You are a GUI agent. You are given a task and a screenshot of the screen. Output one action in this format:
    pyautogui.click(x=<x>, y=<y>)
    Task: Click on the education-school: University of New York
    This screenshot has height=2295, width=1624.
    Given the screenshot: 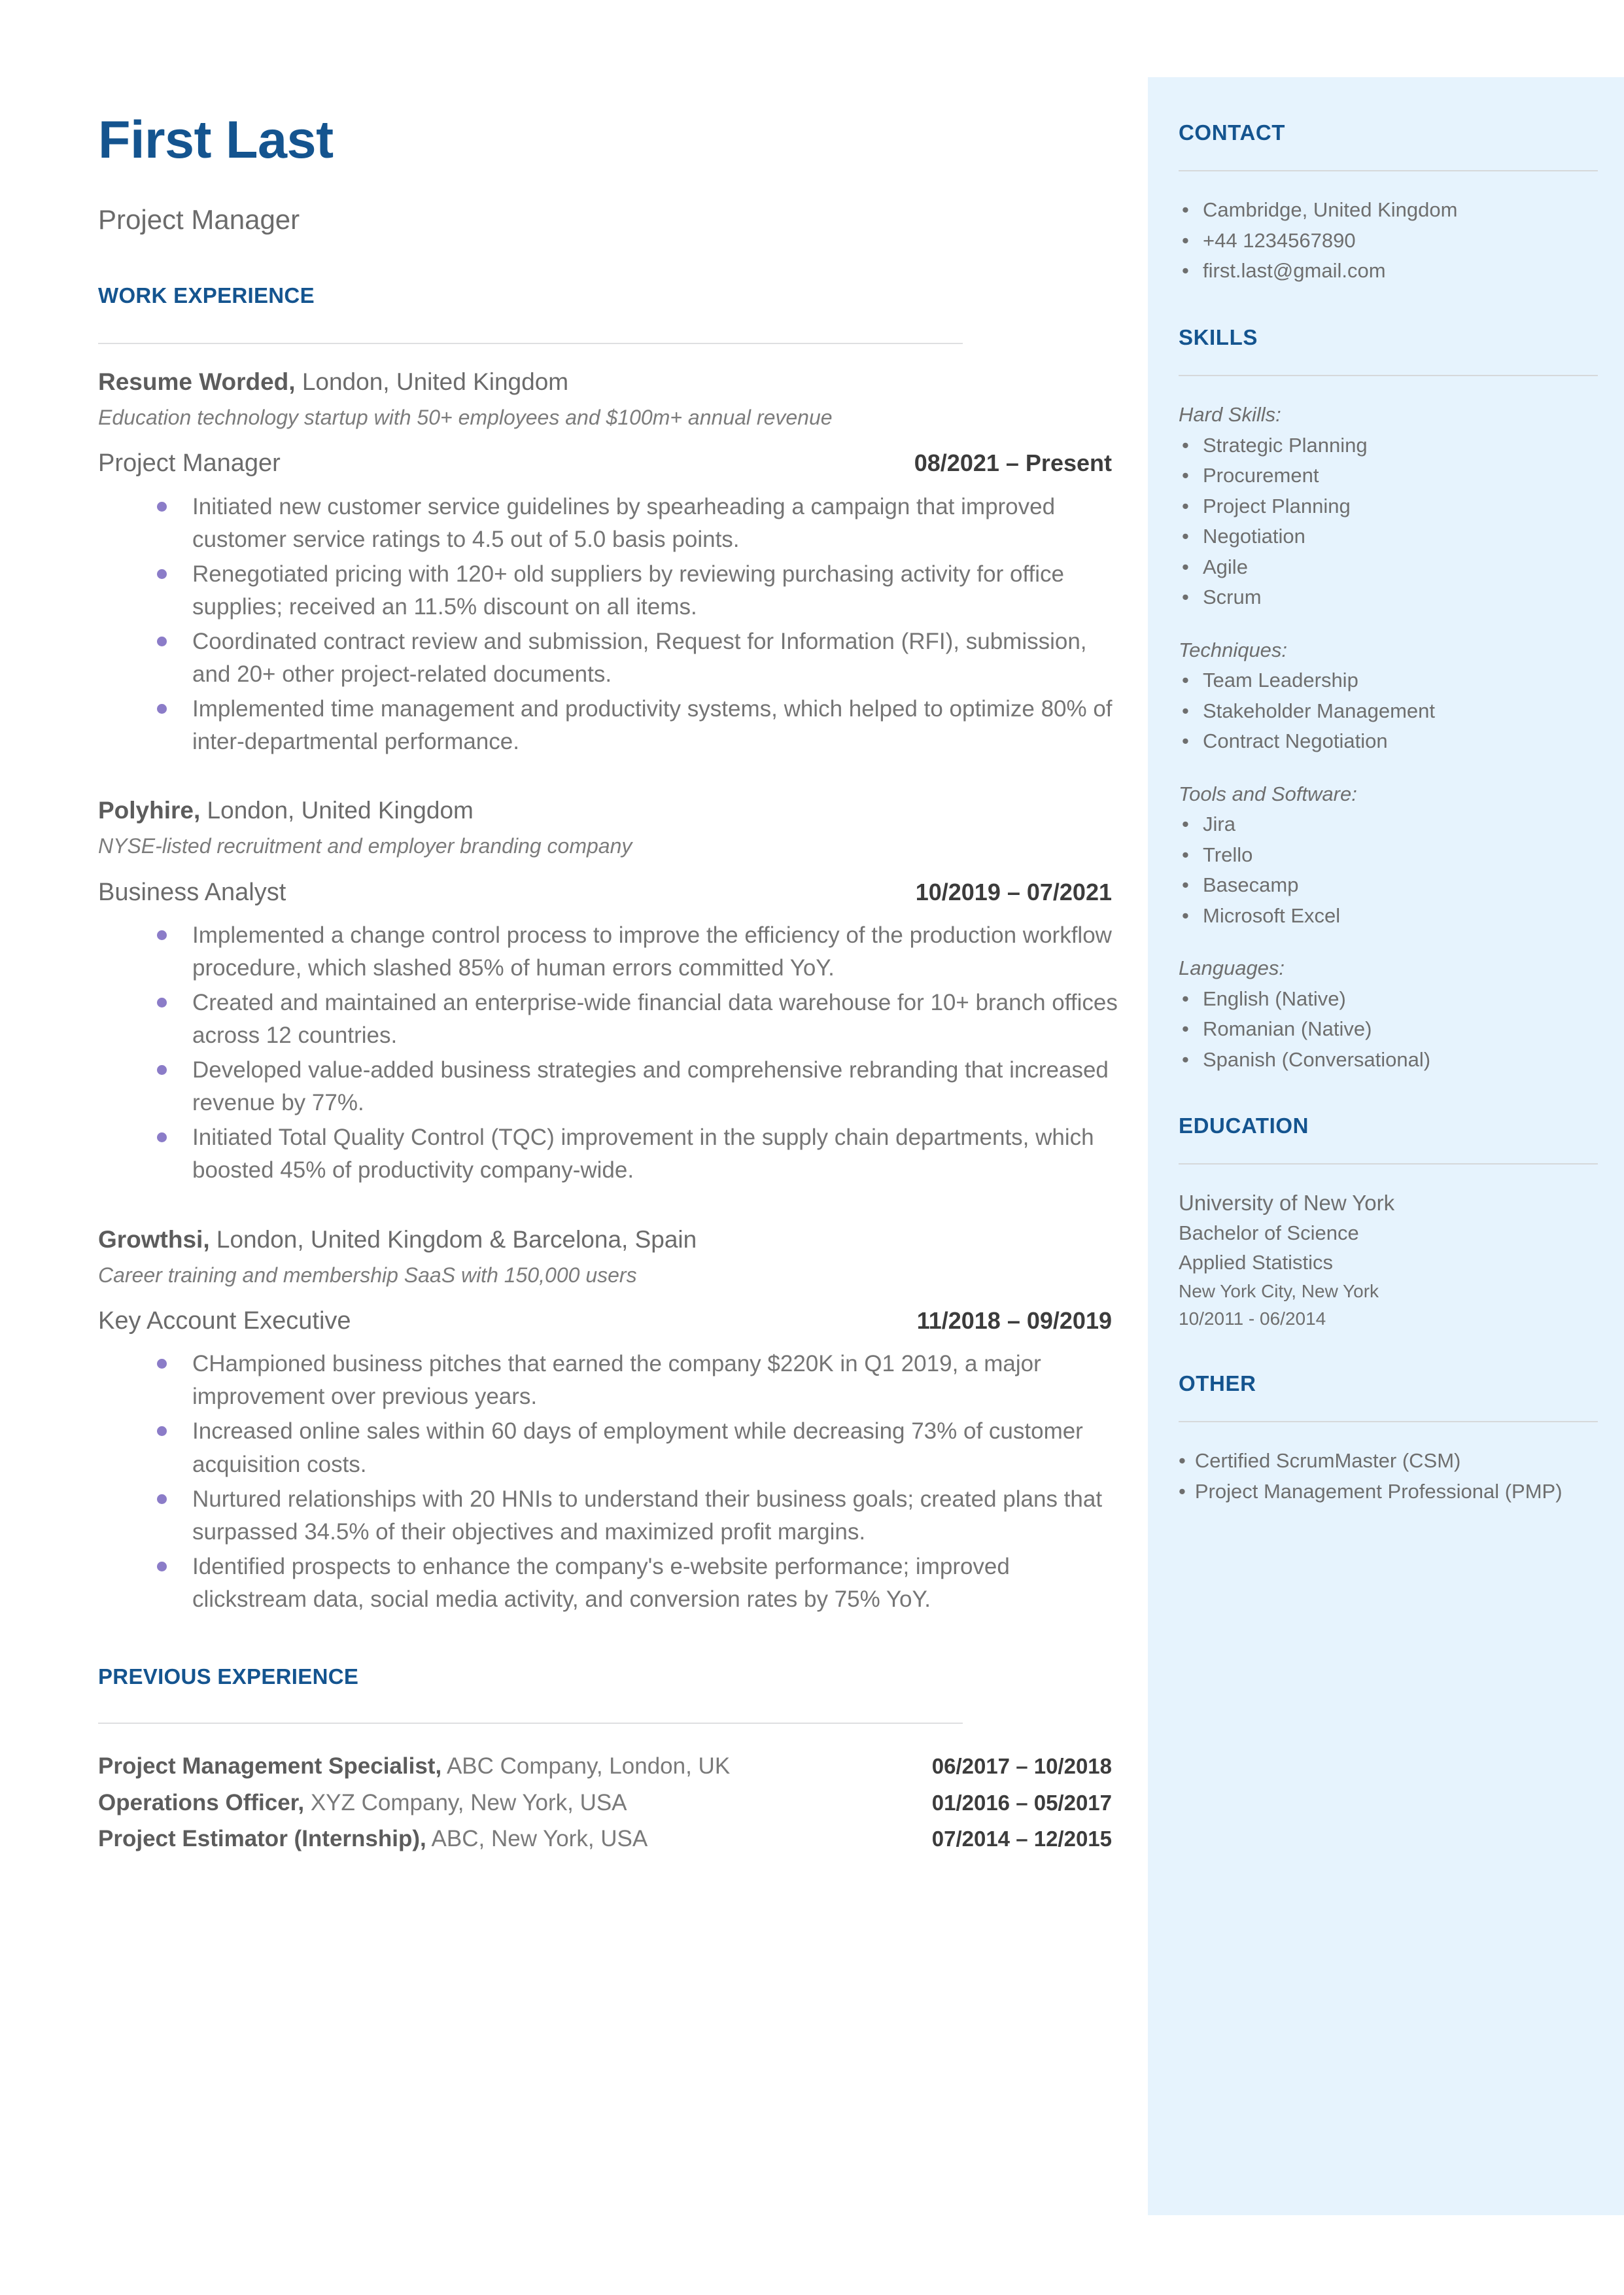 What is the action you would take?
    pyautogui.click(x=1287, y=1203)
    